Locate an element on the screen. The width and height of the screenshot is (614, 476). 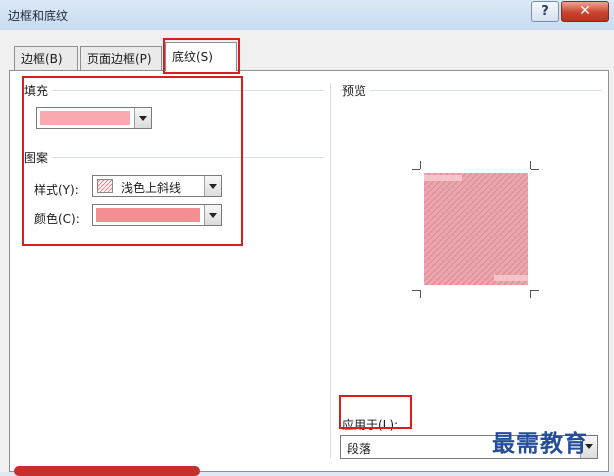
pattern-color-dropdown is located at coordinates (157, 215).